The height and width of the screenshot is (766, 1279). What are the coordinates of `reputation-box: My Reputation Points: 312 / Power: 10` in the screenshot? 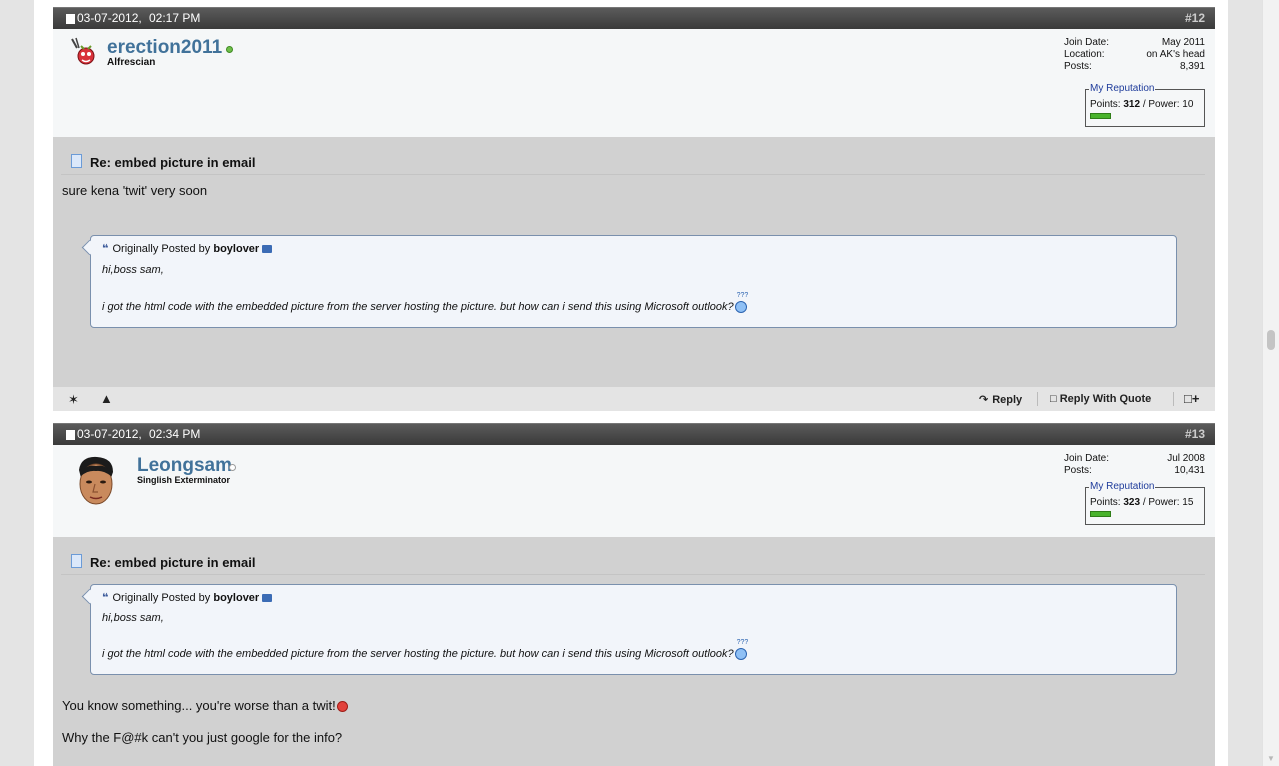 It's located at (1145, 105).